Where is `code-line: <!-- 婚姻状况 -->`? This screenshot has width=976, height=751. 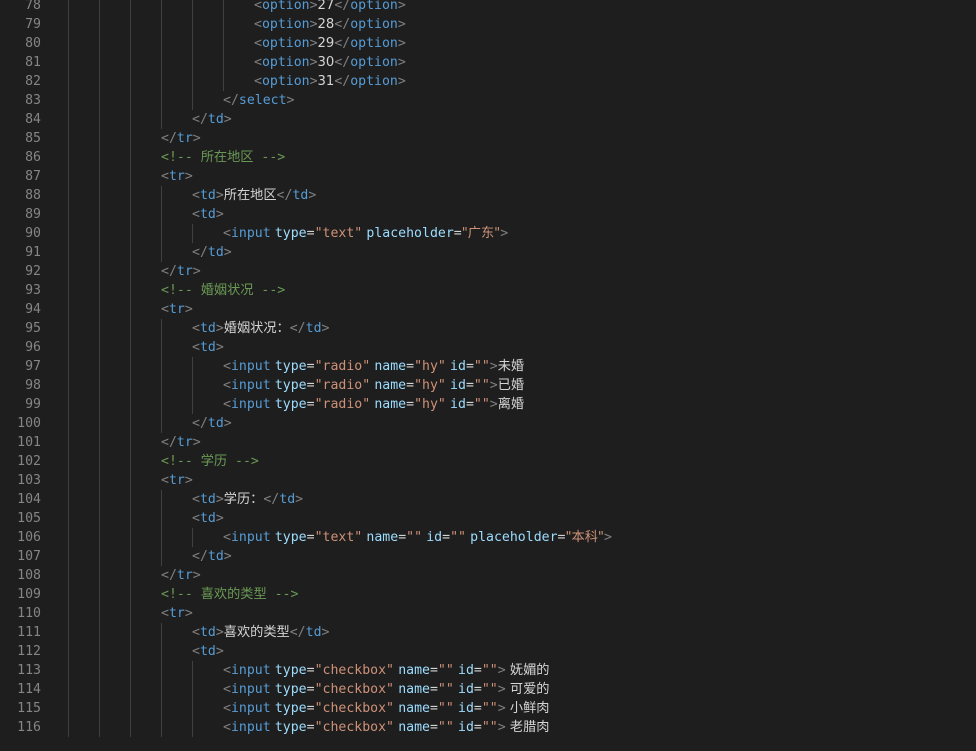 code-line: <!-- 婚姻状况 --> is located at coordinates (223, 290).